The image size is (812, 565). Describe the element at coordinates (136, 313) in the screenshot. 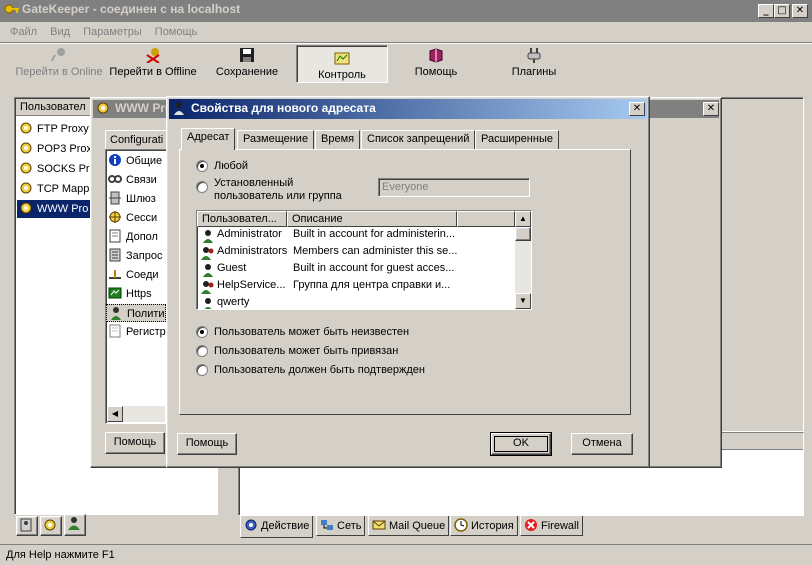

I see `config-item-policy: Полити` at that location.